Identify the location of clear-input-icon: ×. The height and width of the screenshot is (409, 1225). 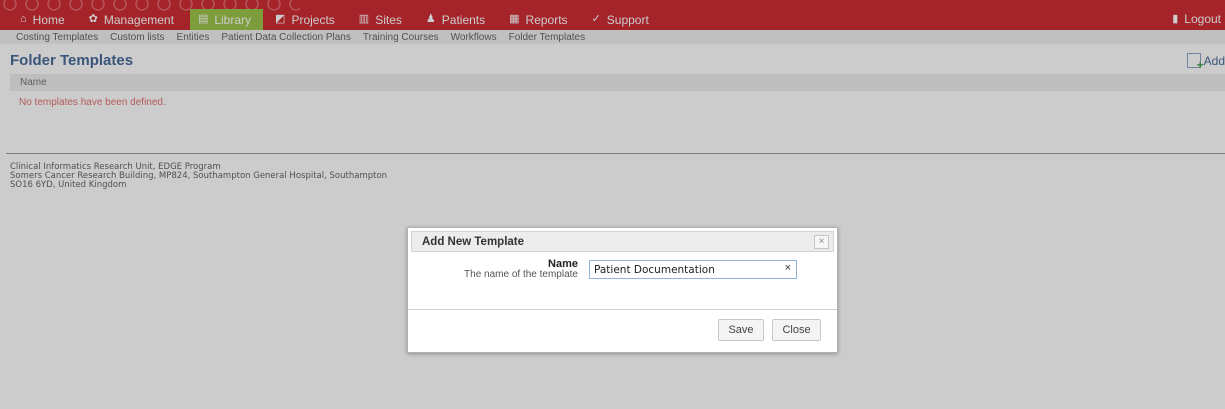
(788, 268).